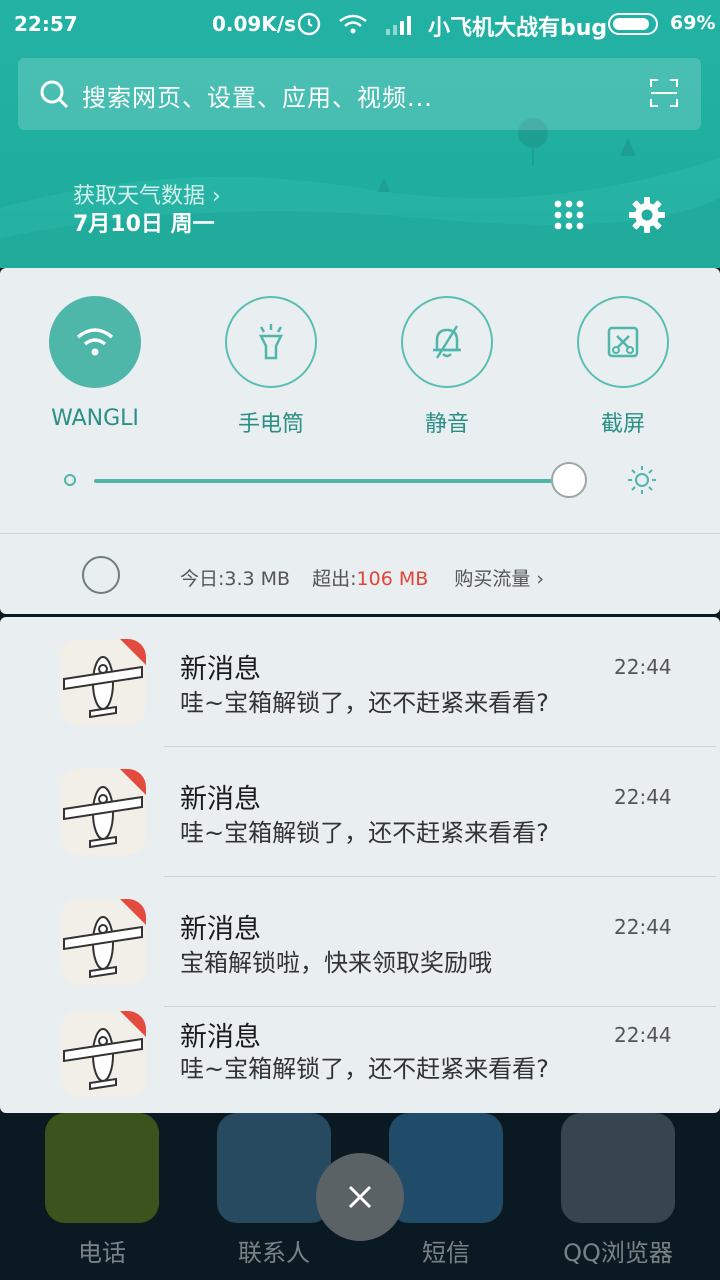  Describe the element at coordinates (360, 478) in the screenshot. I see `brightness-slider` at that location.